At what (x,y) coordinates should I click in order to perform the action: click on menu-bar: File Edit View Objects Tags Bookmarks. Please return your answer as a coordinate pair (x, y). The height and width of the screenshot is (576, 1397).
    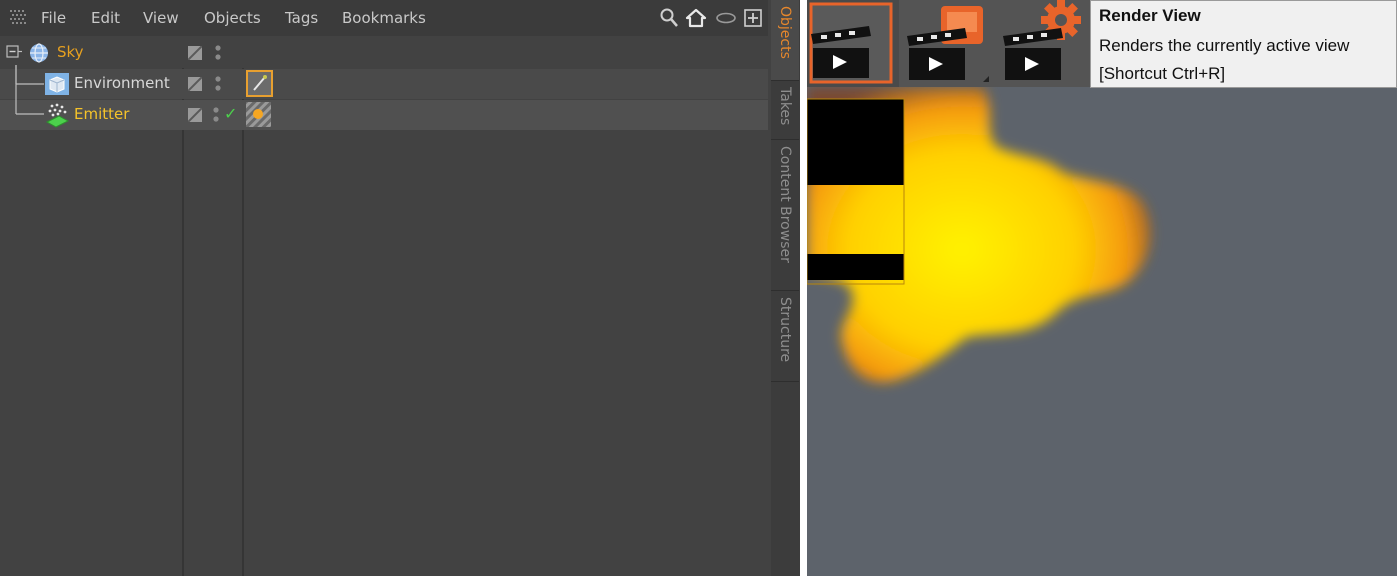
    Looking at the image, I should click on (384, 18).